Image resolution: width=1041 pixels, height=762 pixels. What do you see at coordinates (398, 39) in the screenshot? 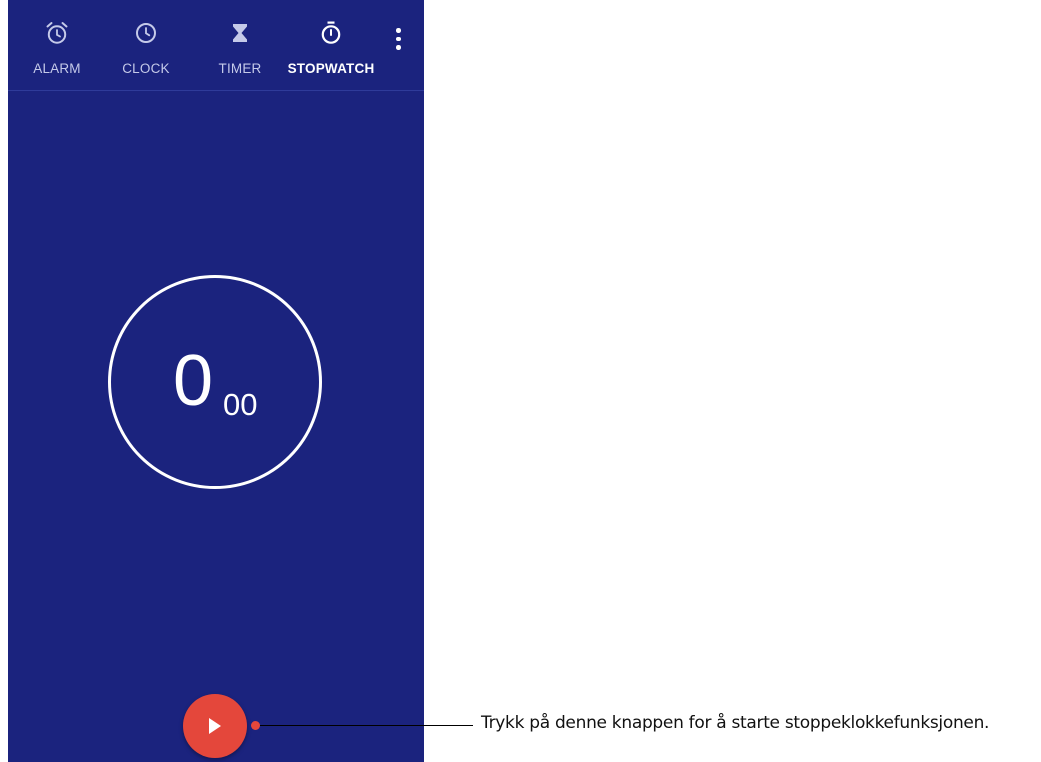
I see `more-vert-icon` at bounding box center [398, 39].